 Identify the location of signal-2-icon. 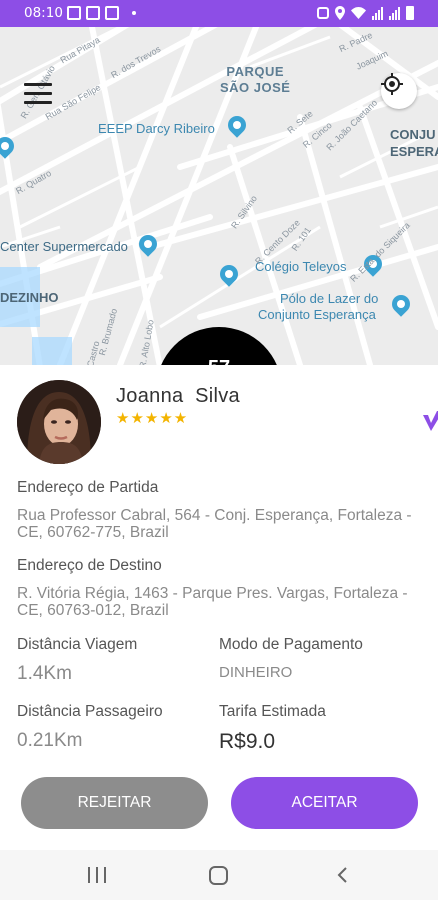
(394, 13).